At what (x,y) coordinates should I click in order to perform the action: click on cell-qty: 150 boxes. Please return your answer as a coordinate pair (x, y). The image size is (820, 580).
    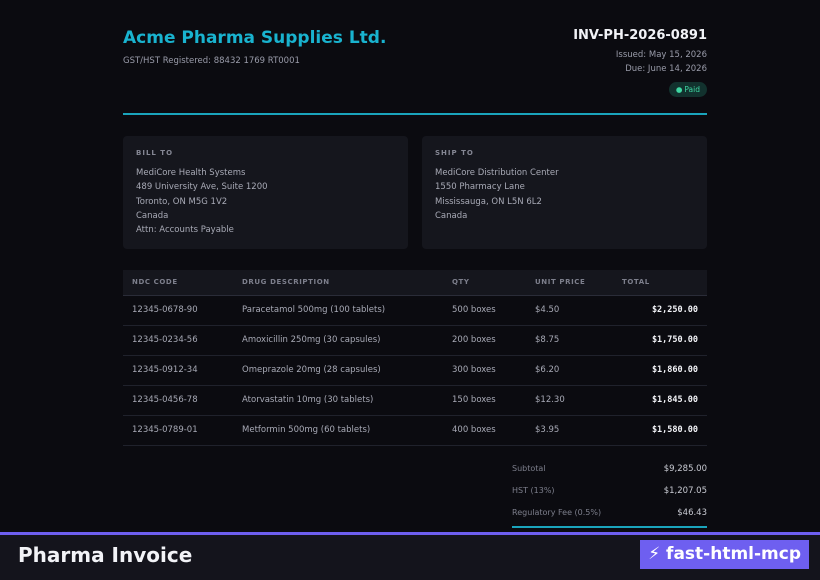
    Looking at the image, I should click on (474, 400).